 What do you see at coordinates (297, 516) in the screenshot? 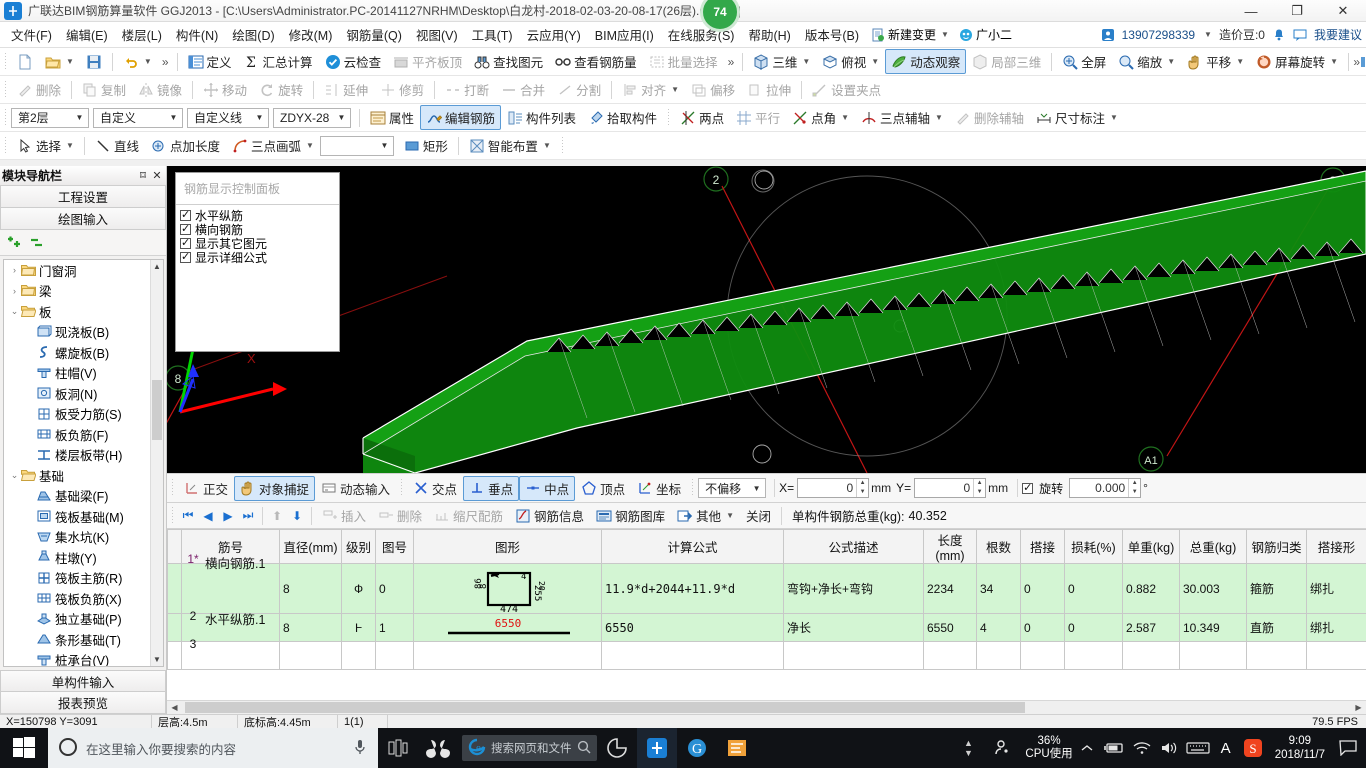
I see `move-down-button: ⬇` at bounding box center [297, 516].